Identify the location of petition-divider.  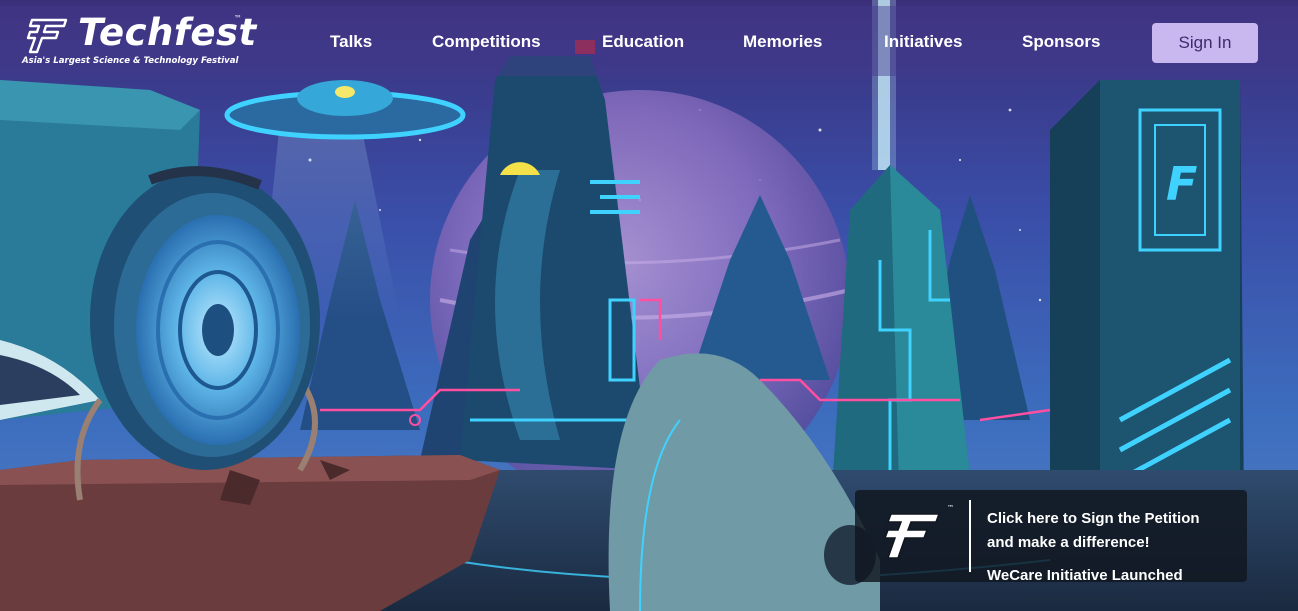
(970, 536).